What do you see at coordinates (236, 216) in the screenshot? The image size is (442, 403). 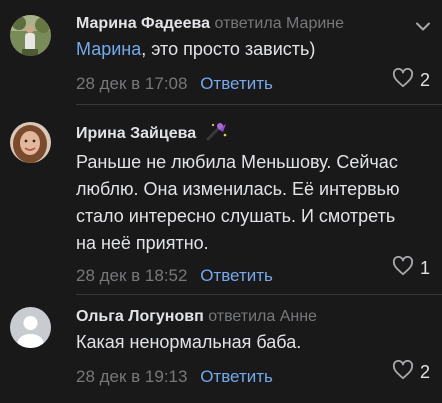 I see `comment-text-line: стало интересно слушать. И смотреть` at bounding box center [236, 216].